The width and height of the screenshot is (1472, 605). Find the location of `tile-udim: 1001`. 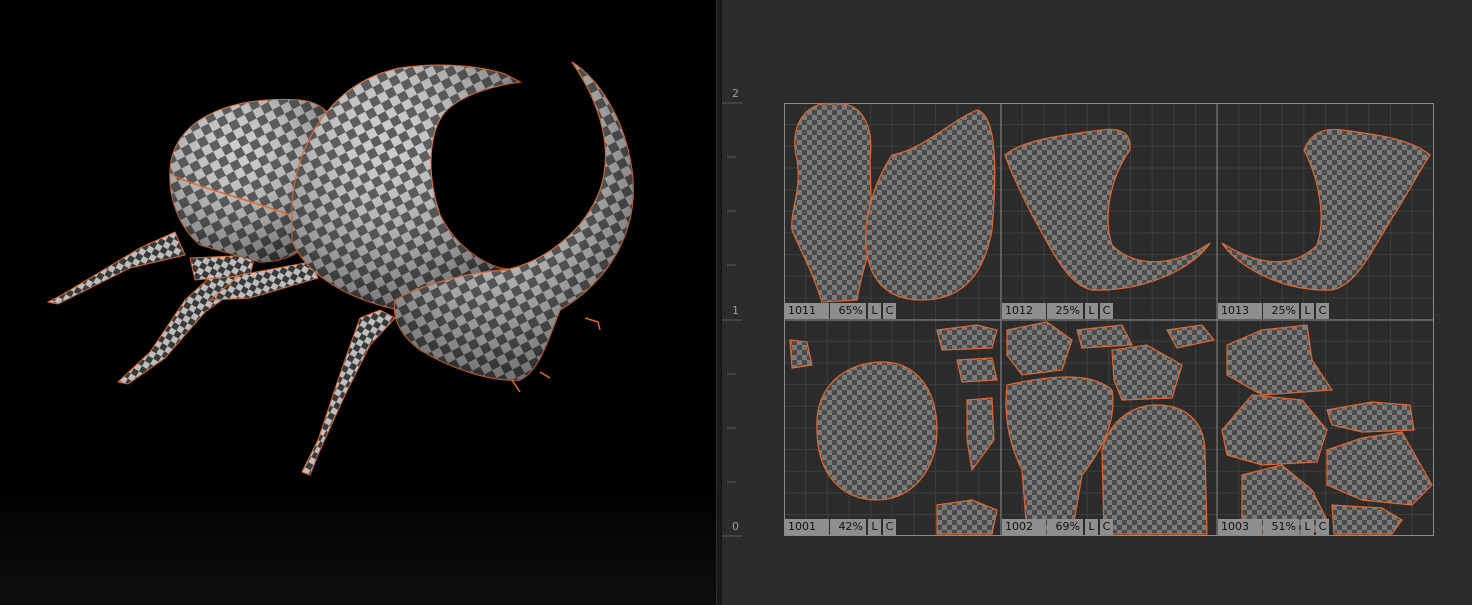

tile-udim: 1001 is located at coordinates (807, 527).